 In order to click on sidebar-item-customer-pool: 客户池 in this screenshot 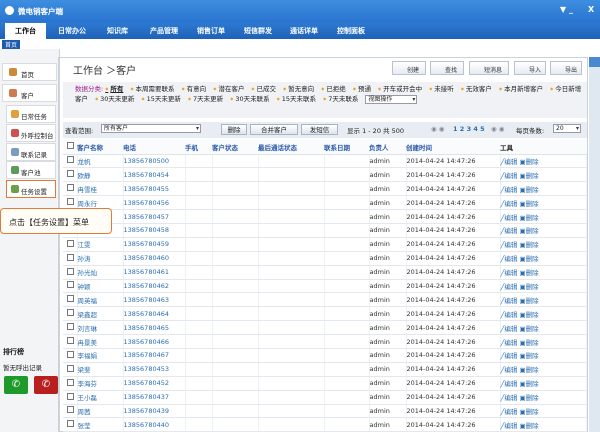, I will do `click(31, 170)`.